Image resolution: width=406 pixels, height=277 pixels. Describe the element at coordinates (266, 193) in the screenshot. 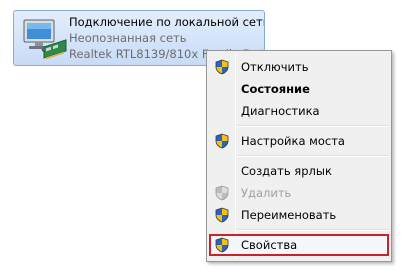

I see `menu-item-label: Удалить` at that location.